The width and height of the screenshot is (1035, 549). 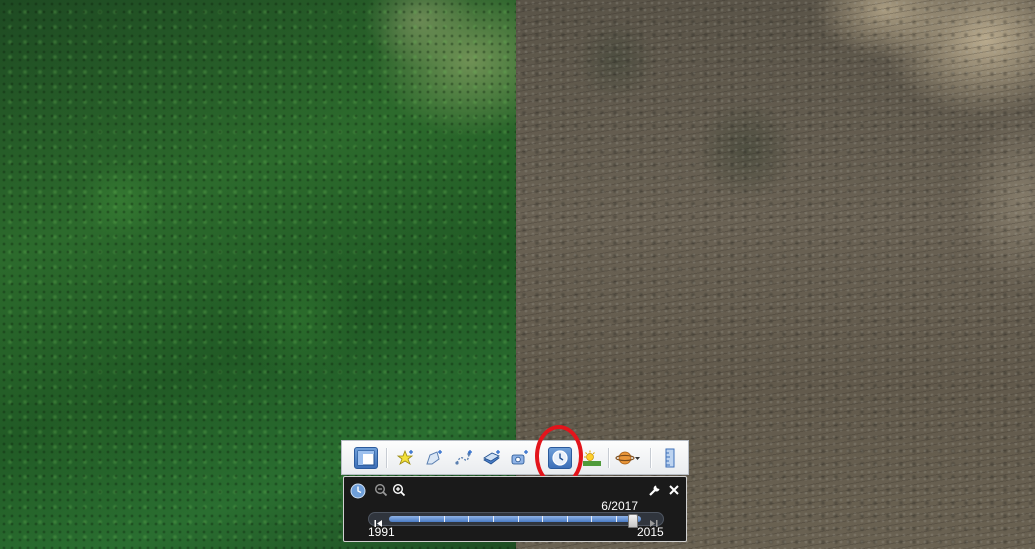 I want to click on zoom-in-icon, so click(x=399, y=492).